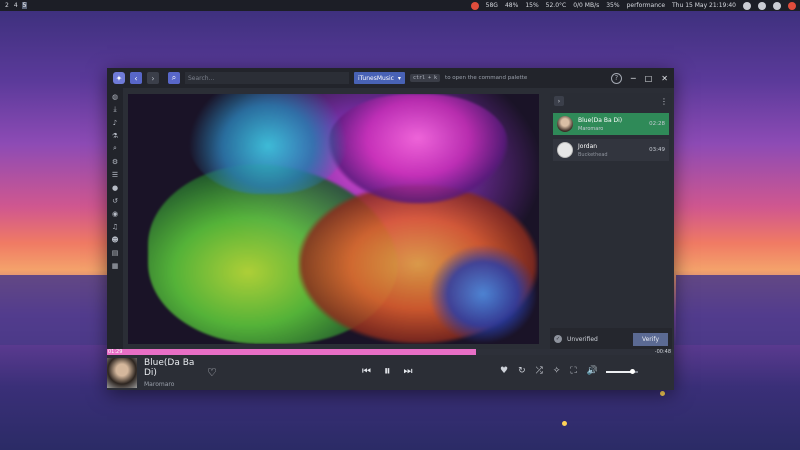 The image size is (800, 450). What do you see at coordinates (267, 78) in the screenshot?
I see `search-input` at bounding box center [267, 78].